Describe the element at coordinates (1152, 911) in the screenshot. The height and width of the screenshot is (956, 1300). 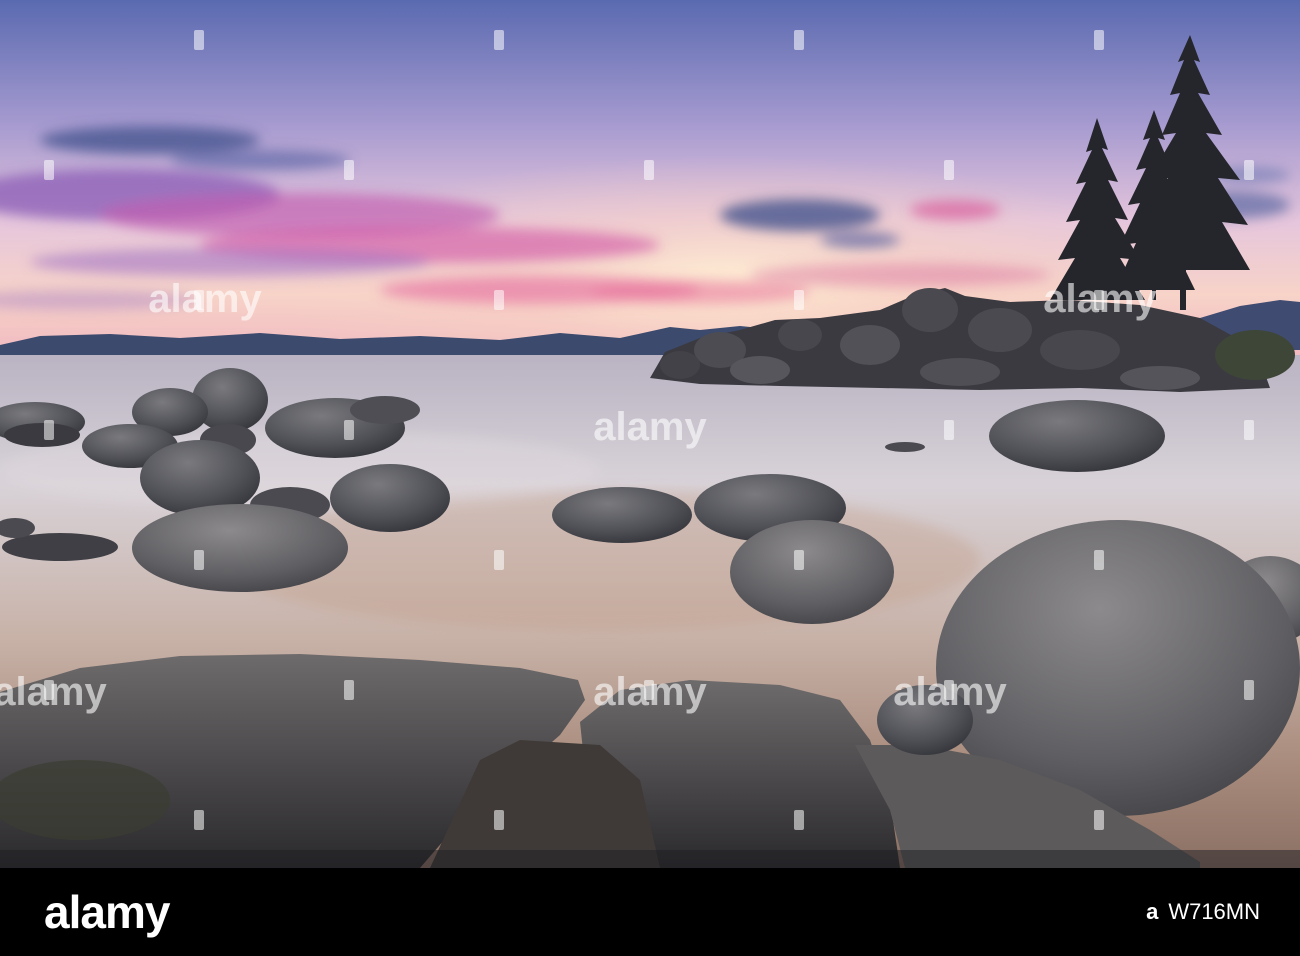
I see `image-id-prefix: a` at that location.